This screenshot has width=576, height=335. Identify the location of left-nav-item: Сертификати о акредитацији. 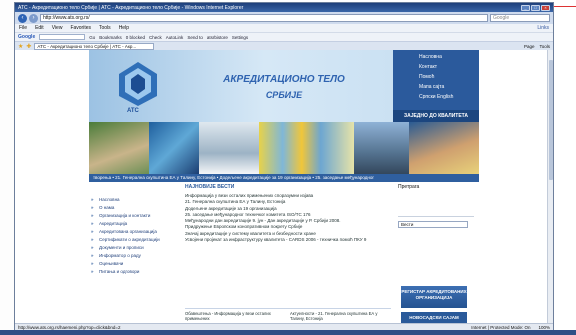
(135, 240).